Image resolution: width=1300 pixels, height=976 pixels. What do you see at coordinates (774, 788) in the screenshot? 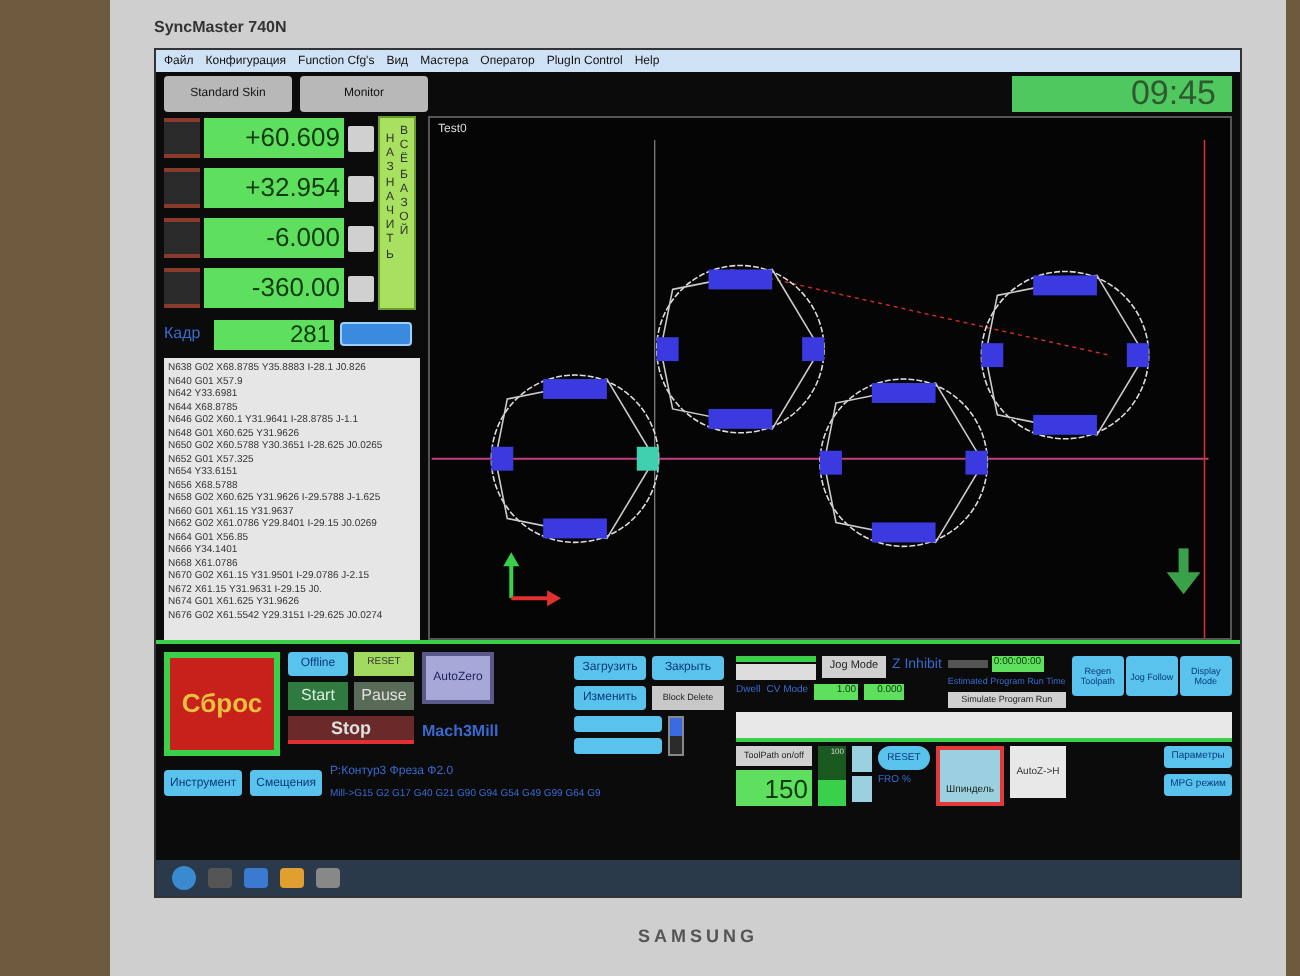
I see `feed-field: 150` at bounding box center [774, 788].